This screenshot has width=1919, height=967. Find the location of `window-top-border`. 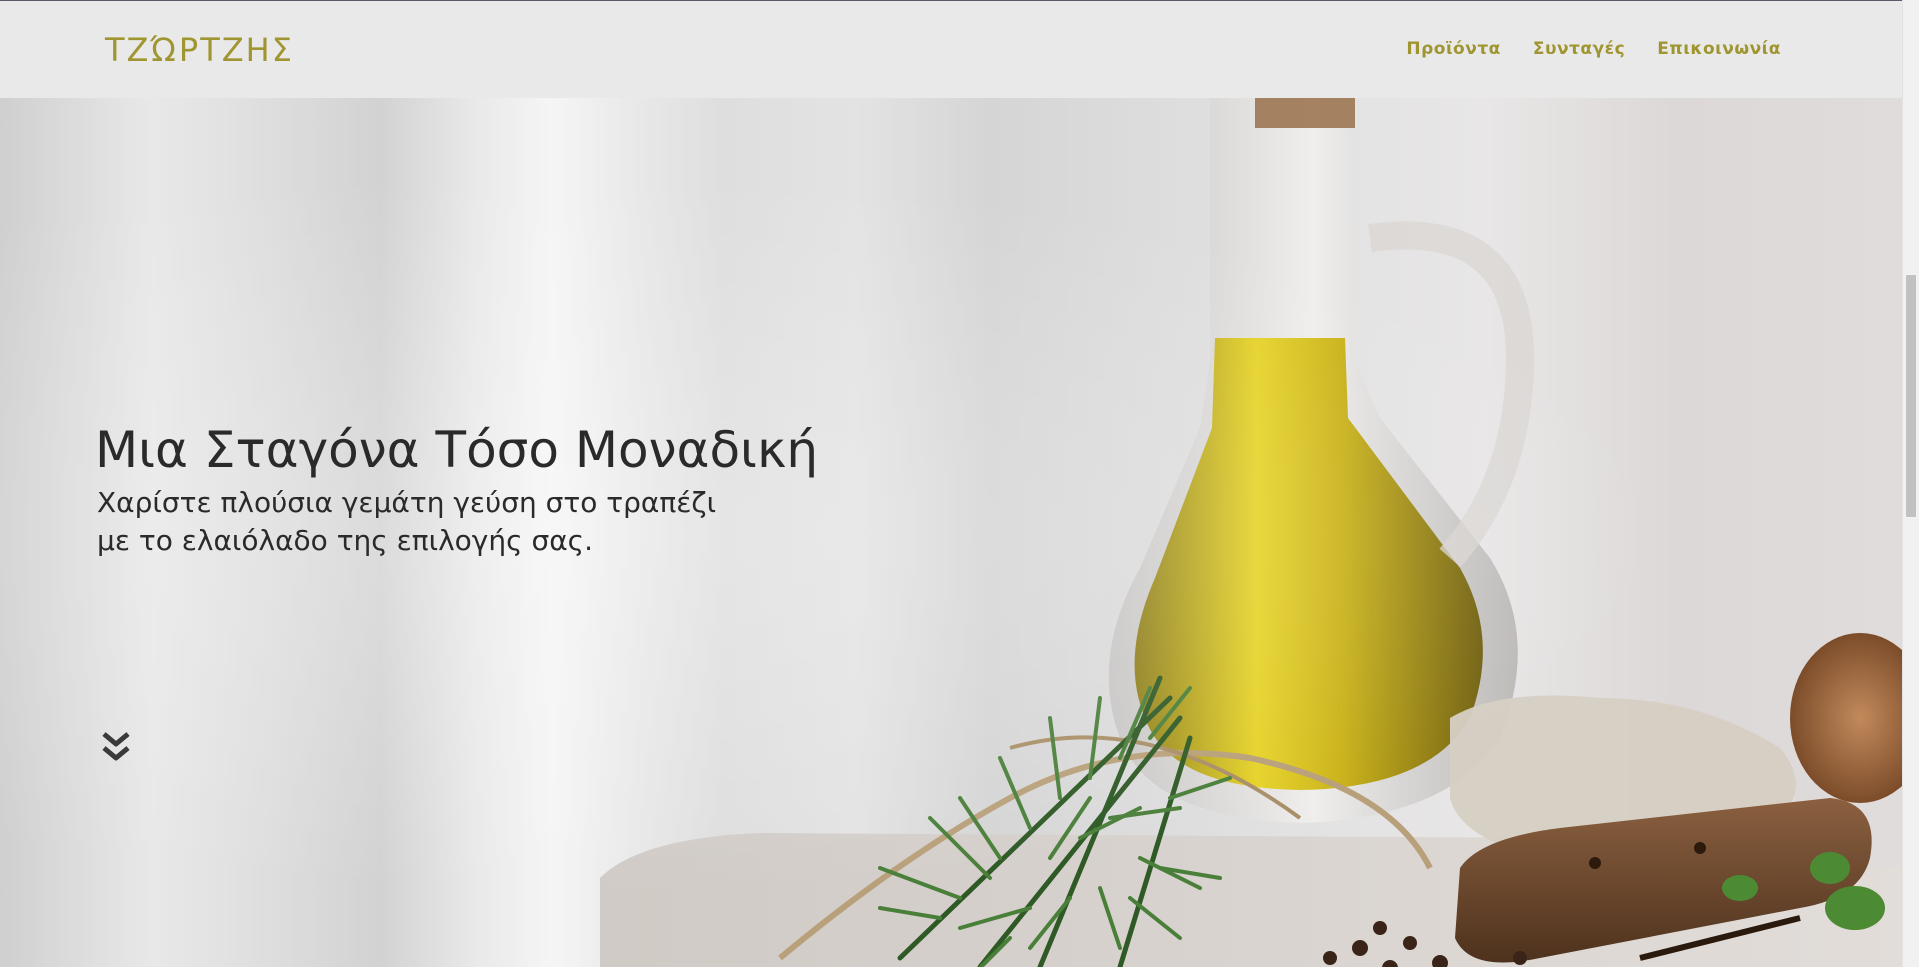

window-top-border is located at coordinates (959, 0).